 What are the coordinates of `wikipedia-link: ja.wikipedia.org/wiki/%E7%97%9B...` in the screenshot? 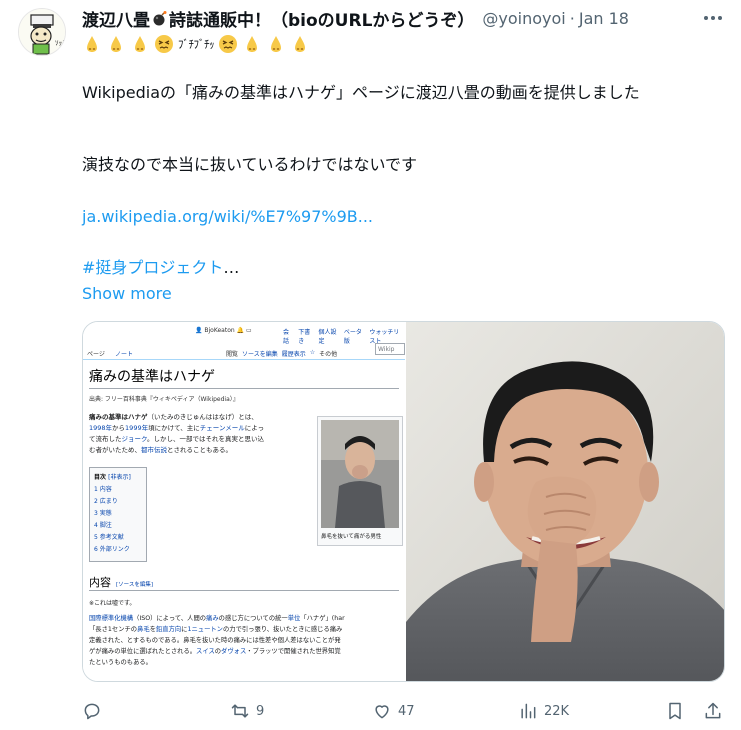 It's located at (227, 217).